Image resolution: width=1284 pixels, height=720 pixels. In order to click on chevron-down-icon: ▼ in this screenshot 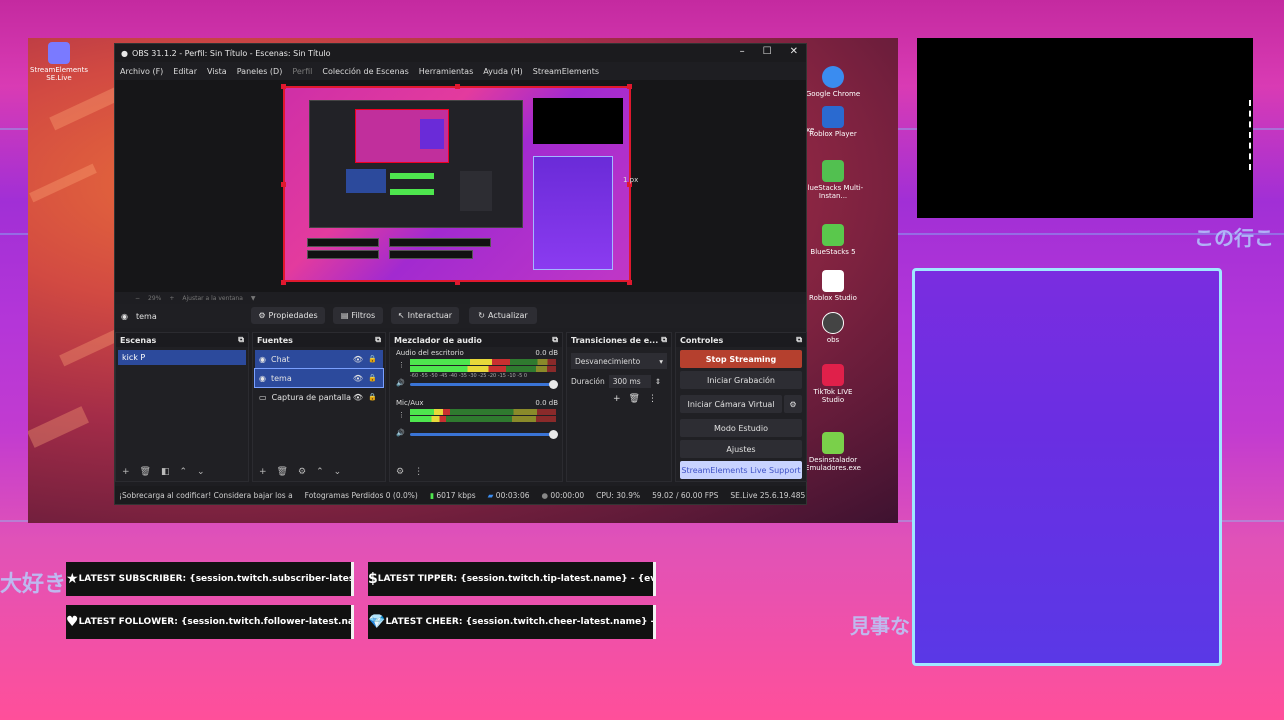, I will do `click(253, 298)`.